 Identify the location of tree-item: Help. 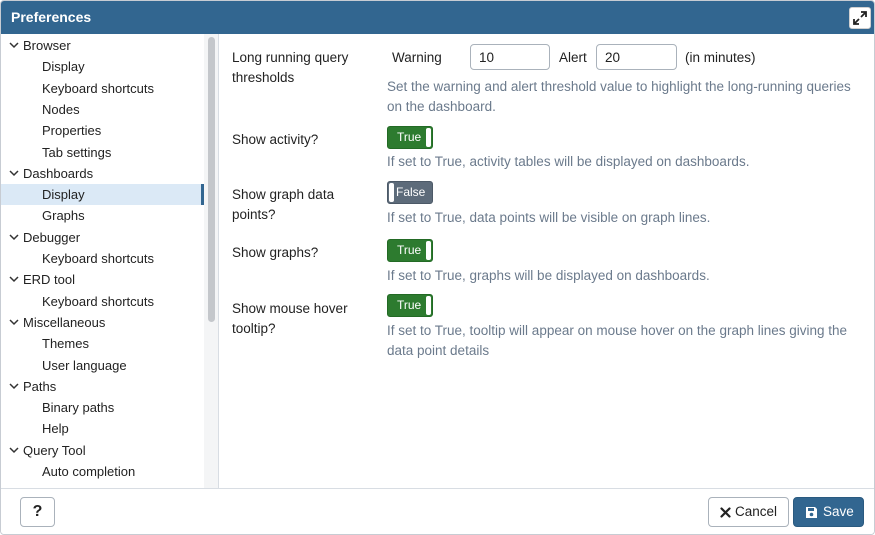
(102, 428).